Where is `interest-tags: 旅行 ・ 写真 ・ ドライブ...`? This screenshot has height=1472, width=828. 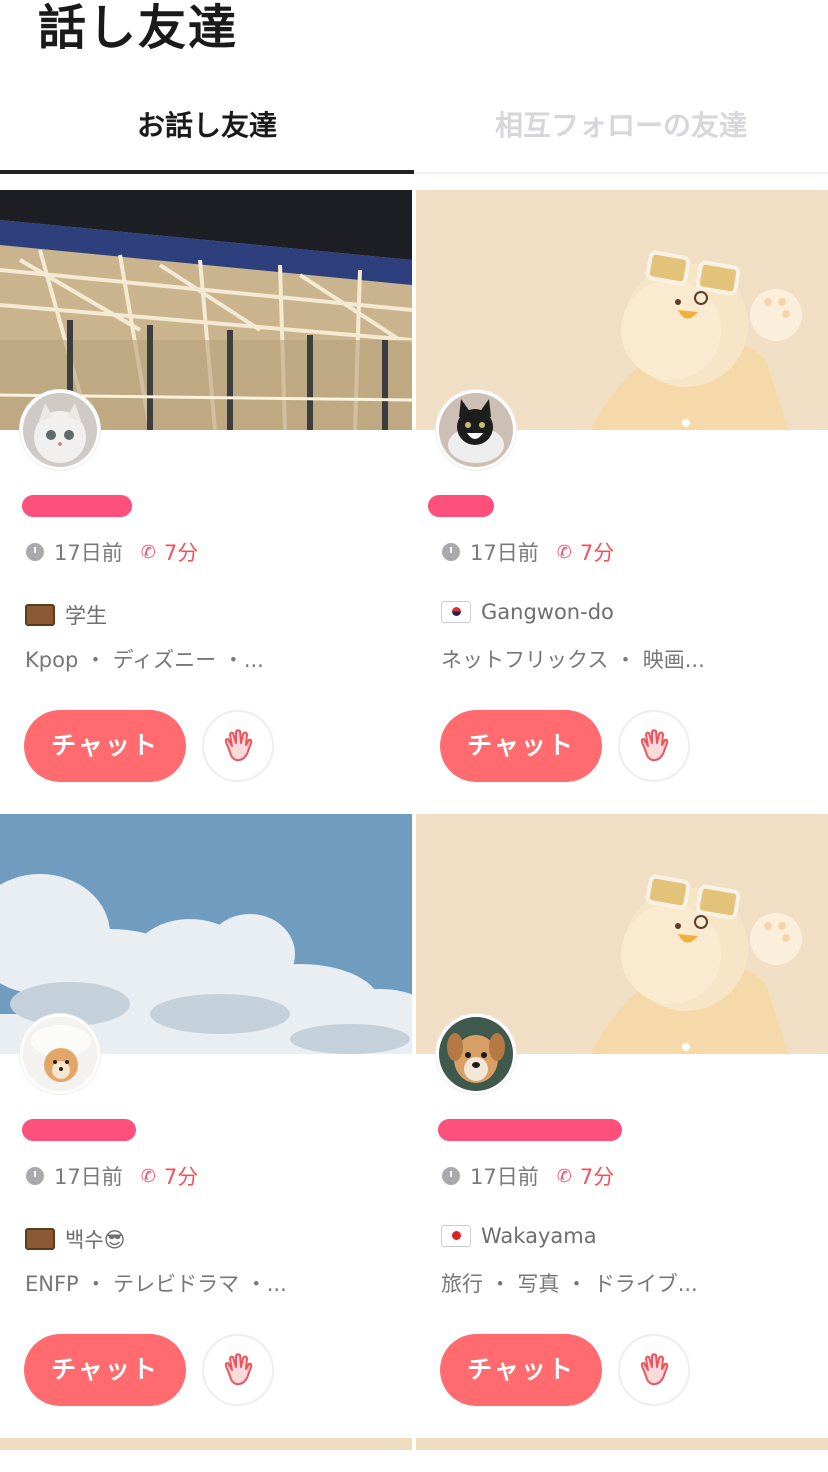
interest-tags: 旅行 ・ 写真 ・ ドライブ... is located at coordinates (569, 1284).